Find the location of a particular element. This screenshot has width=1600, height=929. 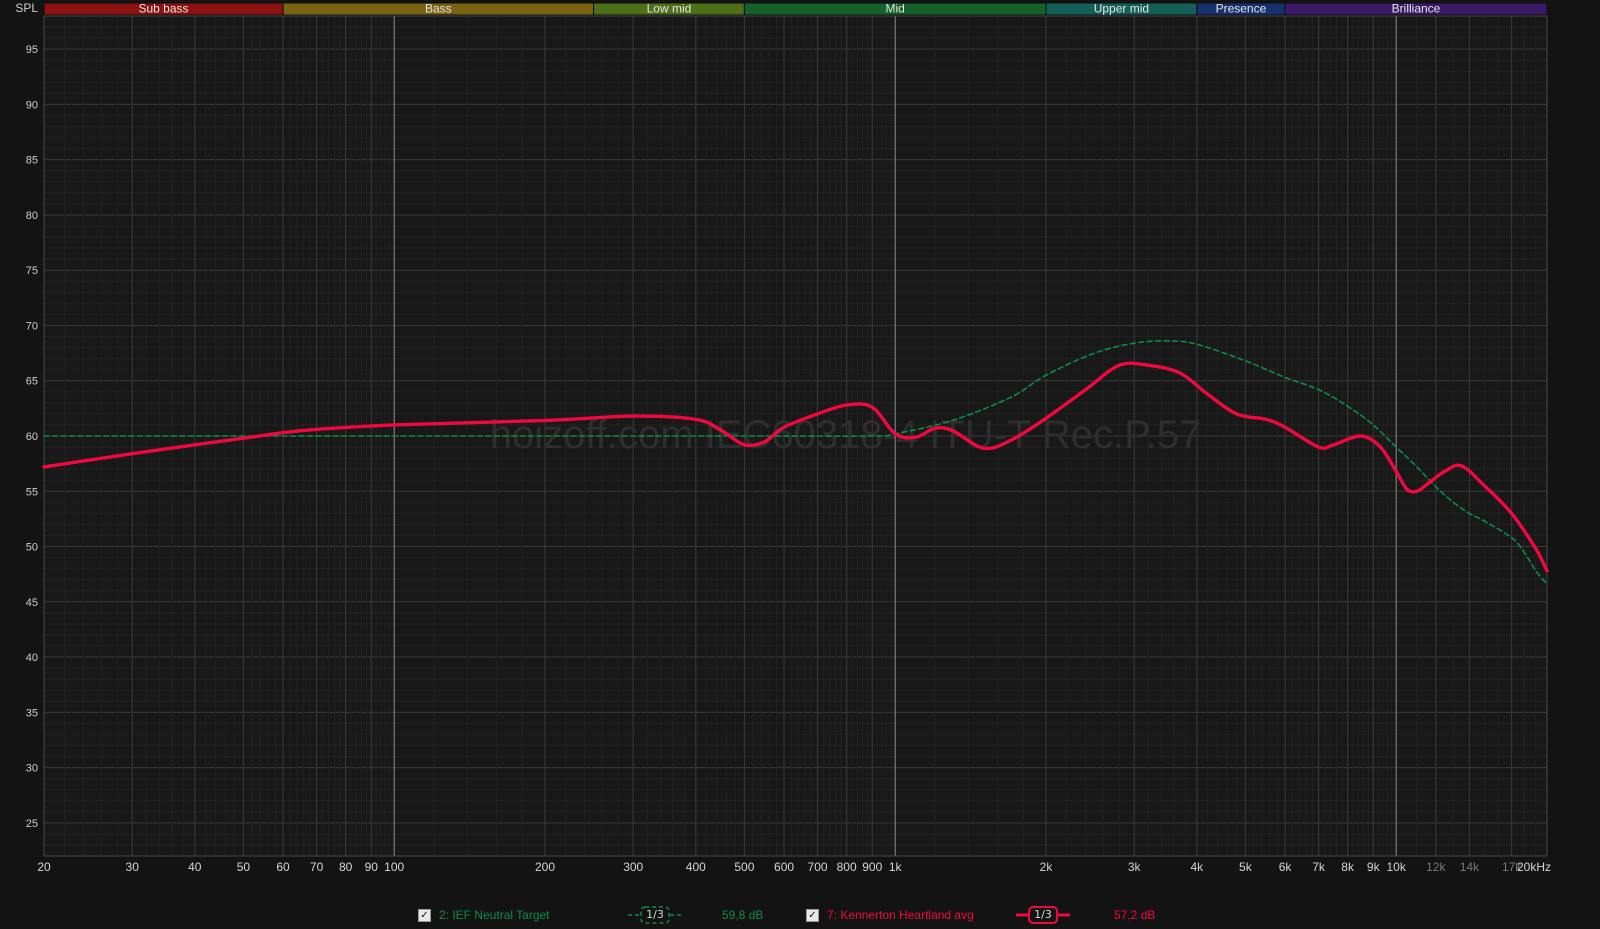

y-tick-label: 65 is located at coordinates (32, 382).